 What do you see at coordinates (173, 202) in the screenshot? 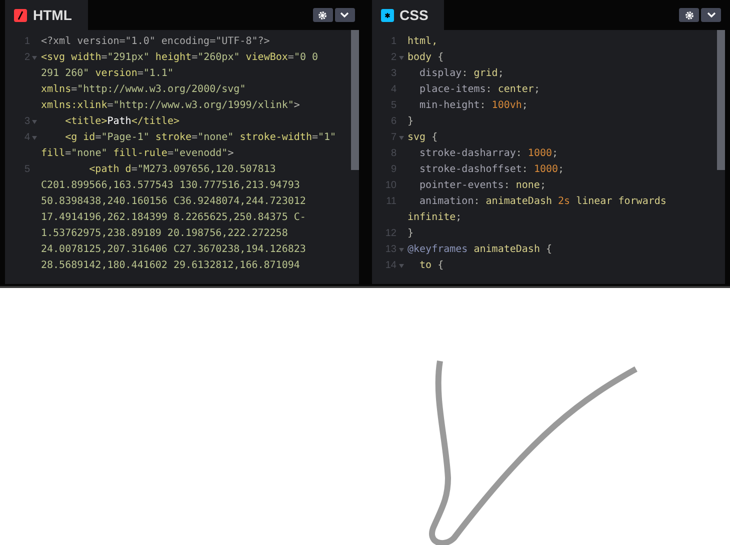
I see `code-line: 50.8398438,240.160156 C36.9248074,244.723012` at bounding box center [173, 202].